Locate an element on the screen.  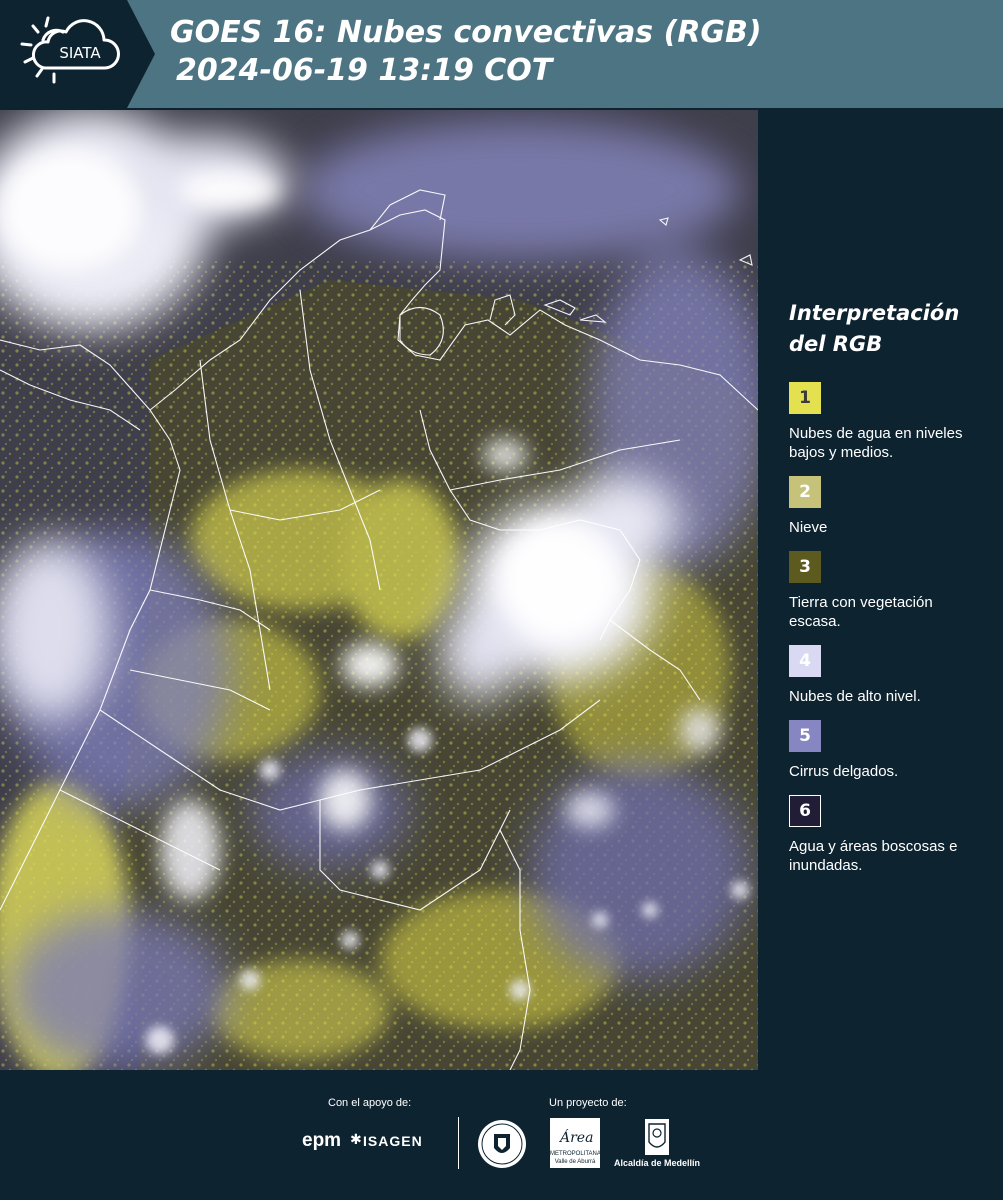
legend-item-5: 5 Cirrus delgados. is located at coordinates (889, 750).